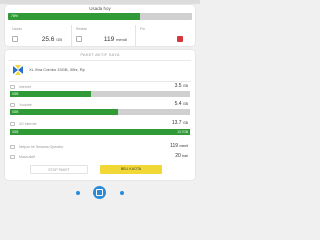  Describe the element at coordinates (15, 132) in the screenshot. I see `4g-progress-left-label: 0GB` at that location.